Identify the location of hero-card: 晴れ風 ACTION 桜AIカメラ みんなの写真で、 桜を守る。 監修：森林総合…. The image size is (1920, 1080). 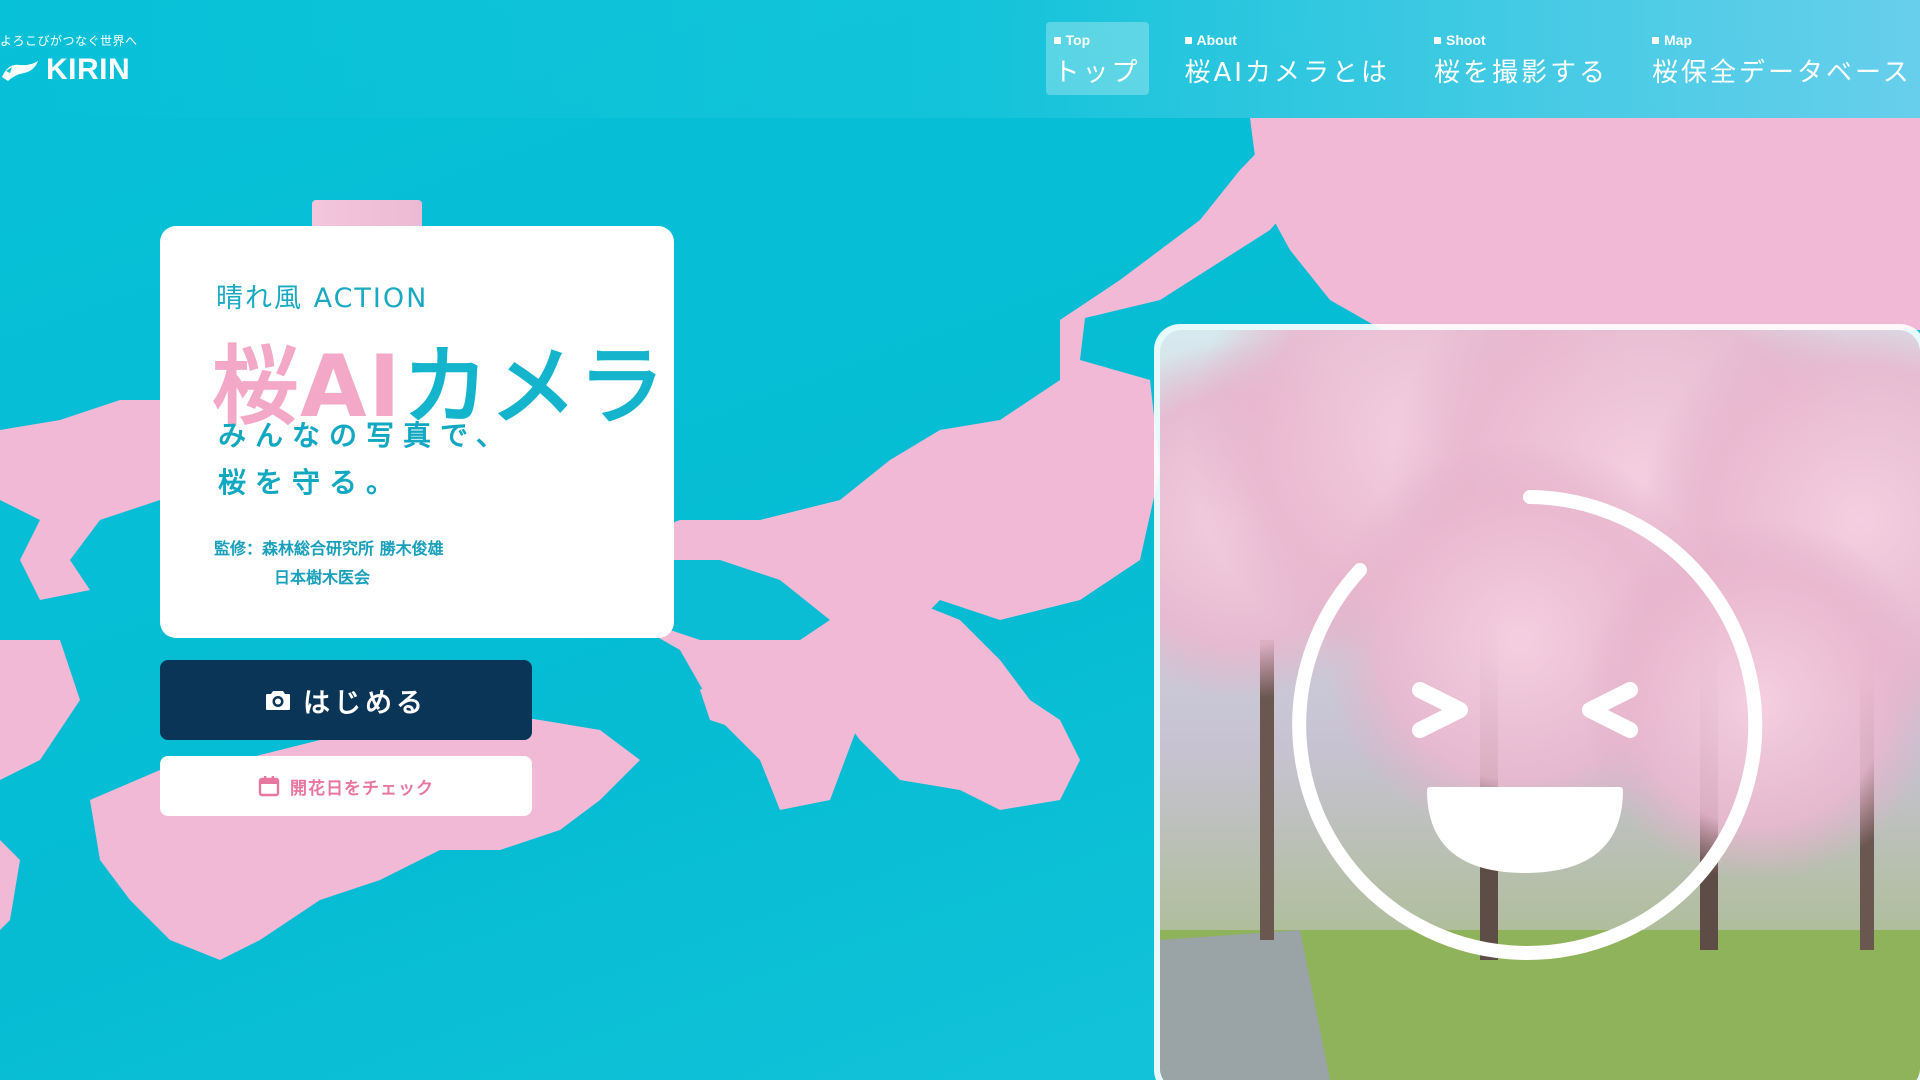
(417, 432).